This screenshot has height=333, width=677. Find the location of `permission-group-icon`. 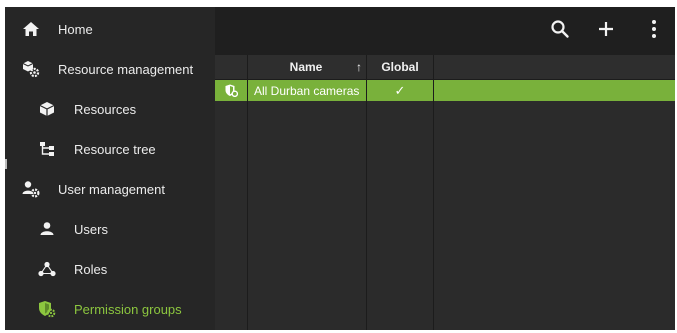

permission-group-icon is located at coordinates (234, 90).